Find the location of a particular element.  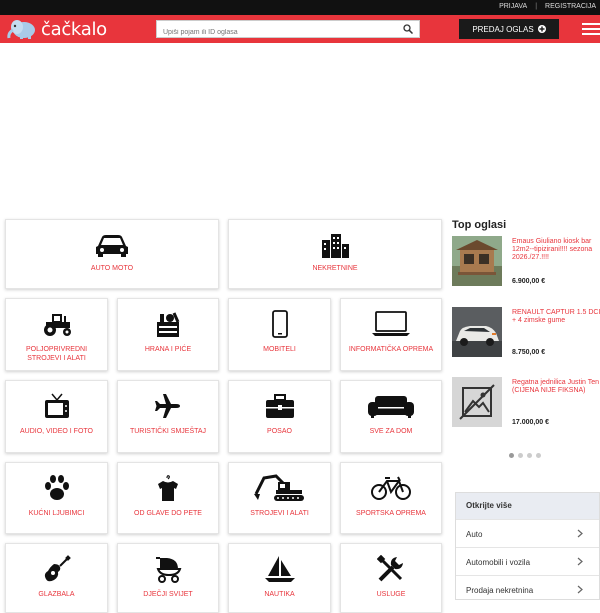

briefcase-icon is located at coordinates (280, 406).